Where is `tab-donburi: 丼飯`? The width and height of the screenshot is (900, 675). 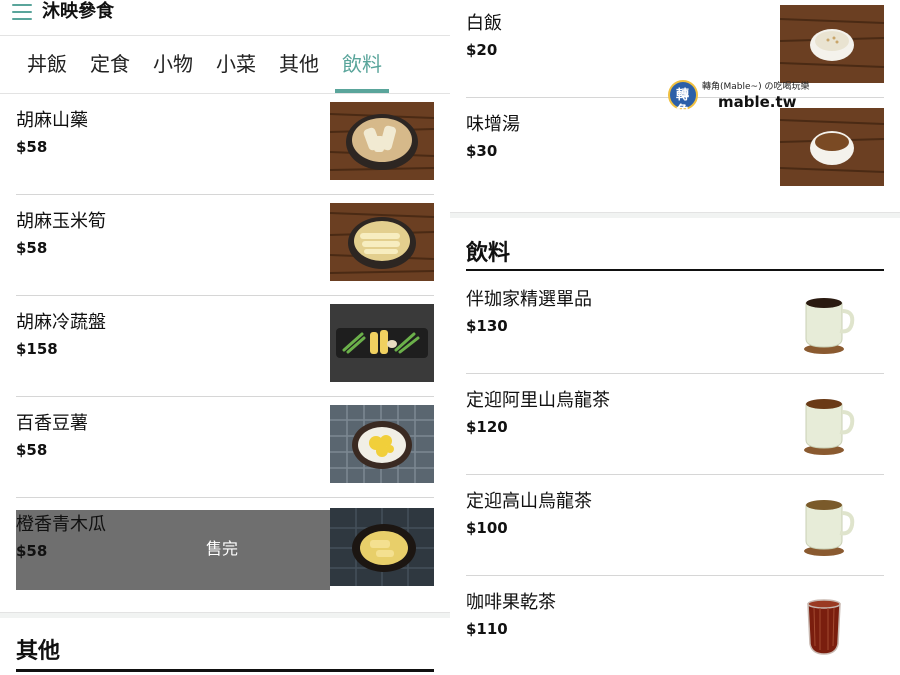 tab-donburi: 丼飯 is located at coordinates (47, 64).